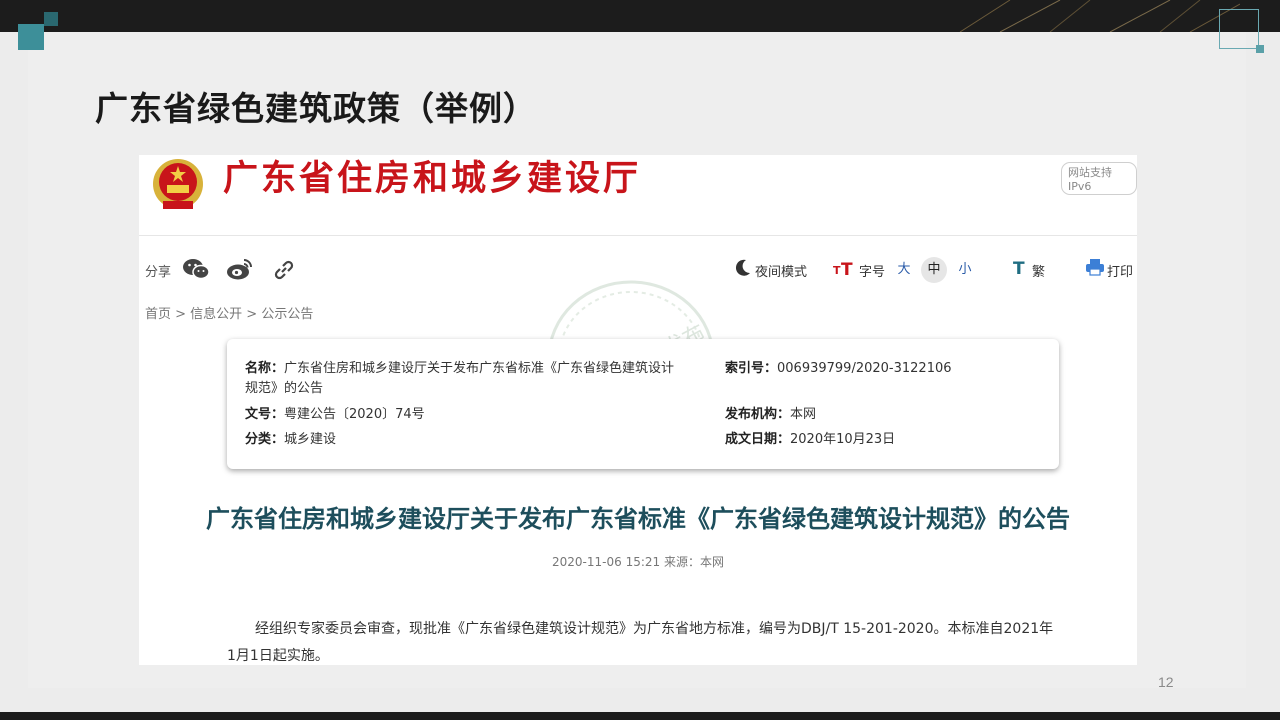 The height and width of the screenshot is (720, 1280). I want to click on category-label: 分类：, so click(265, 439).